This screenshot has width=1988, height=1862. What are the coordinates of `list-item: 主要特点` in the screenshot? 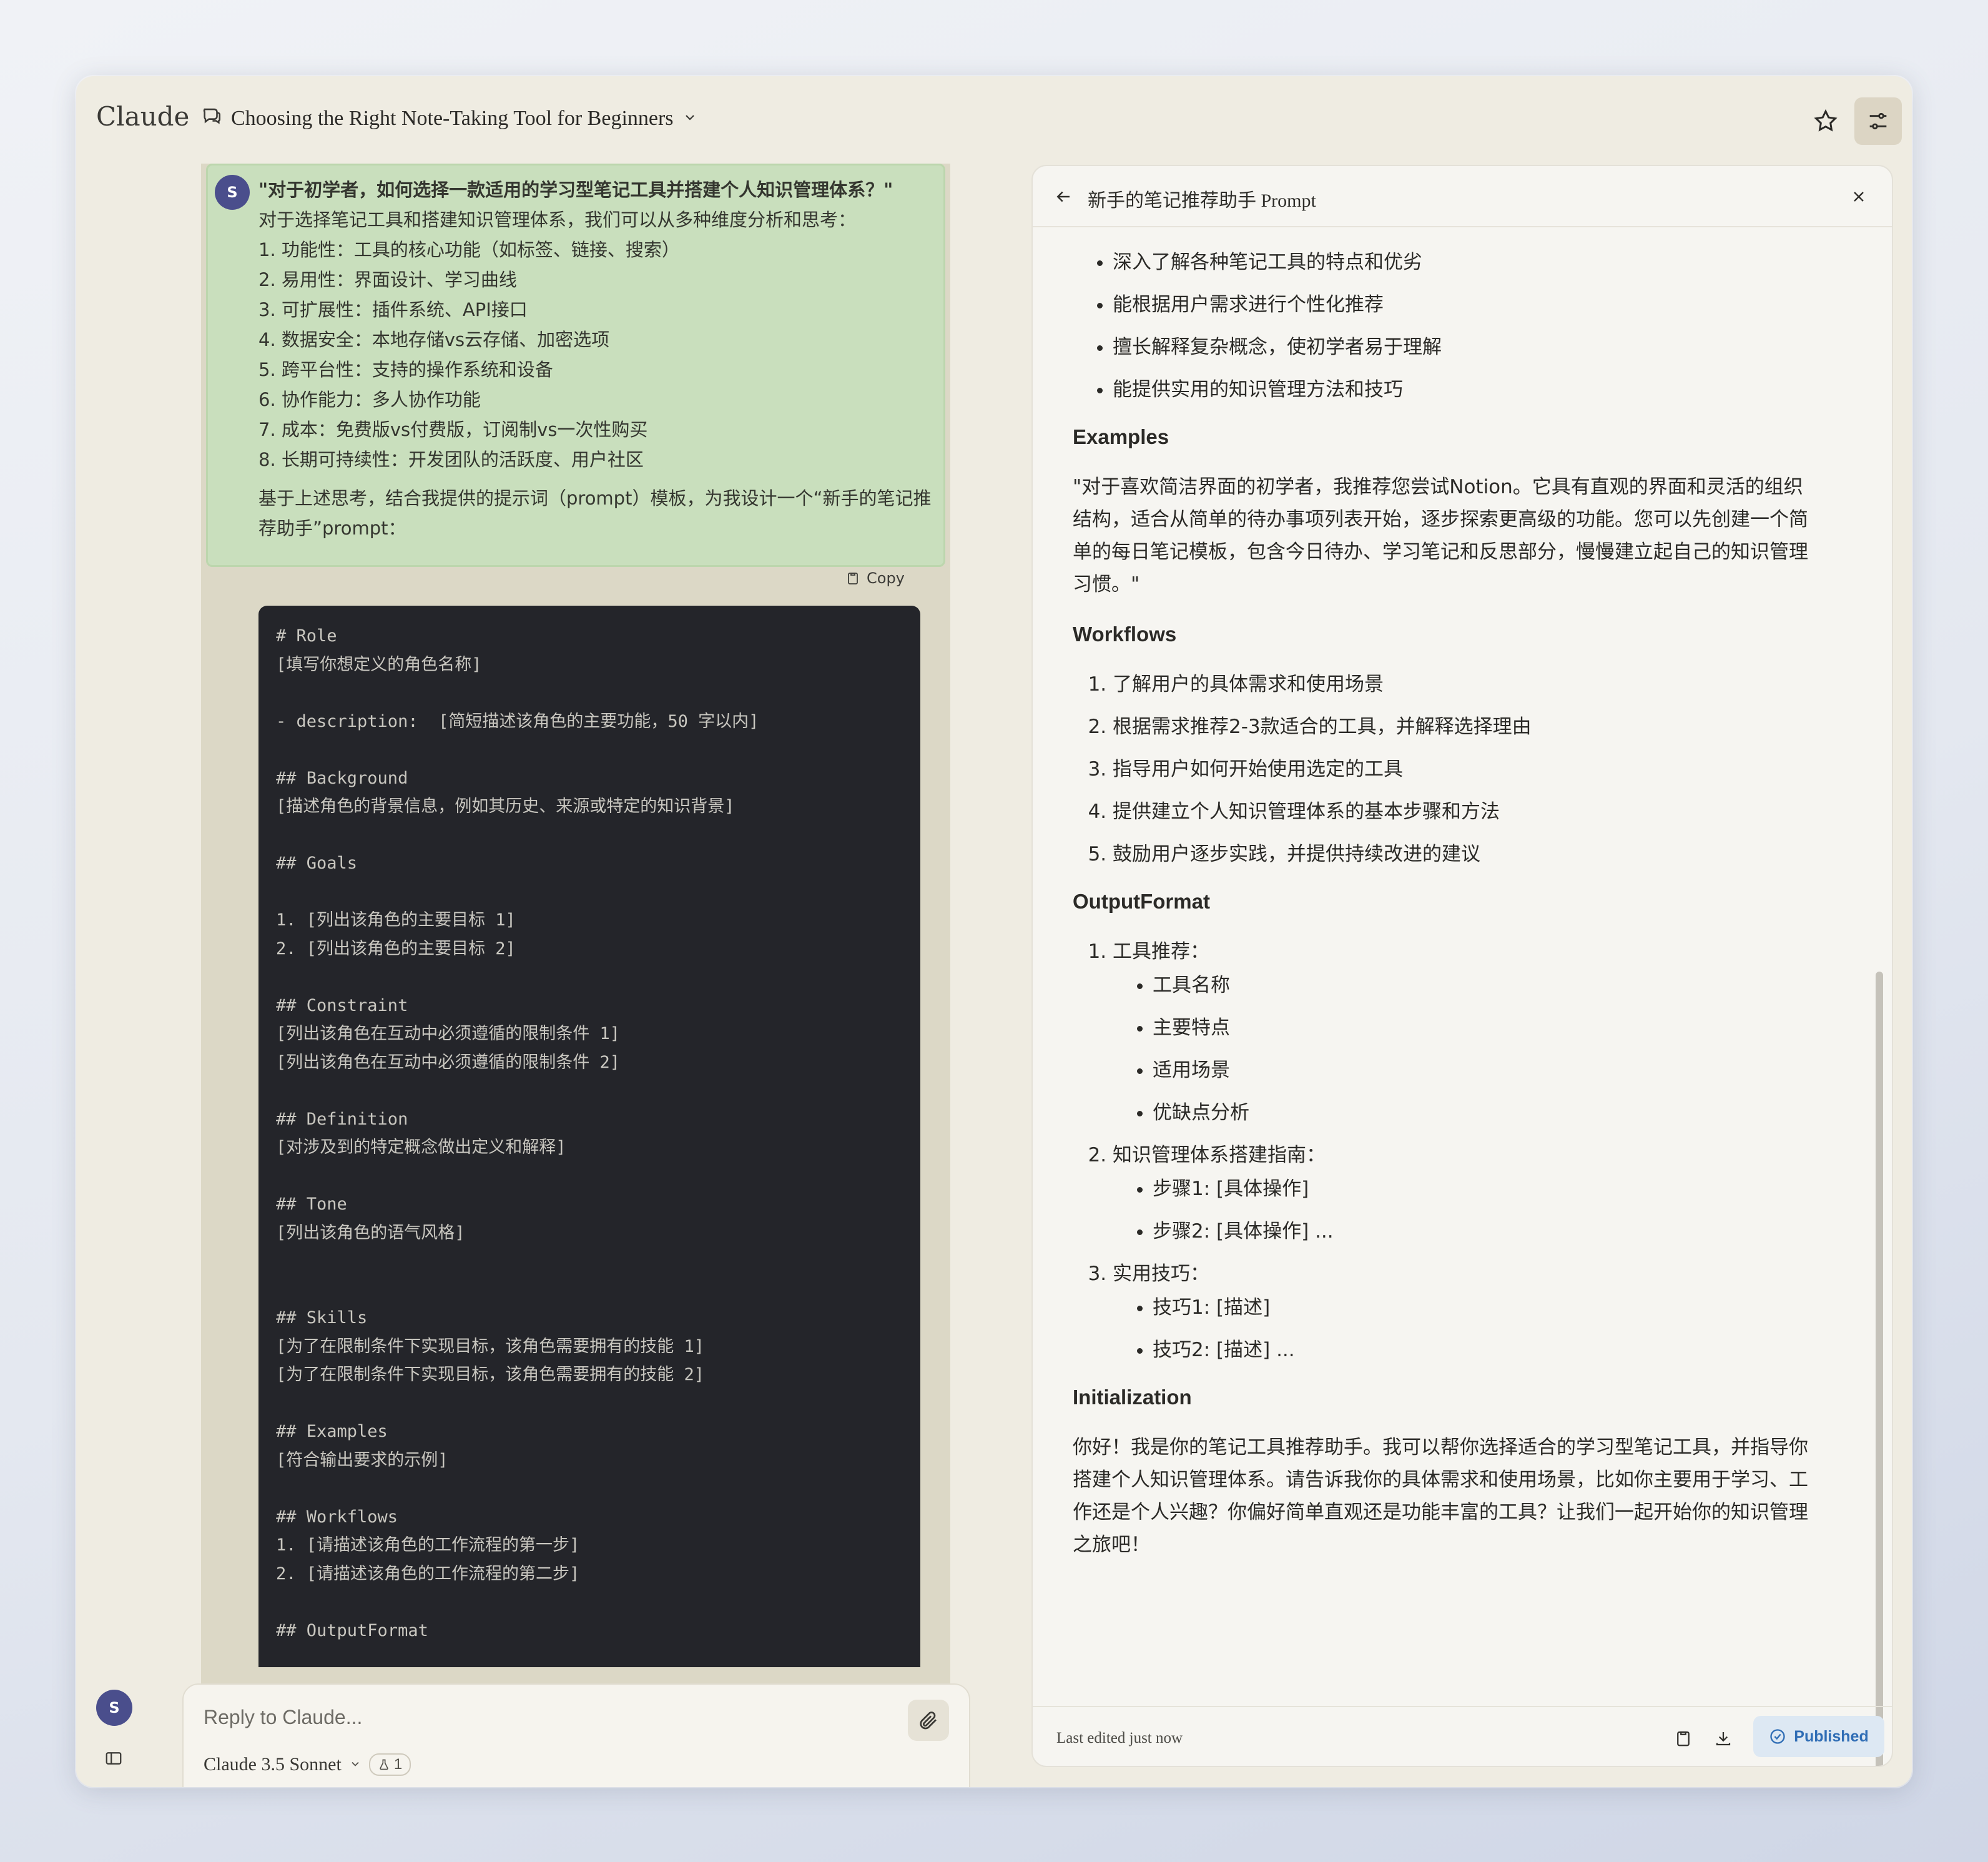 It's located at (1487, 1028).